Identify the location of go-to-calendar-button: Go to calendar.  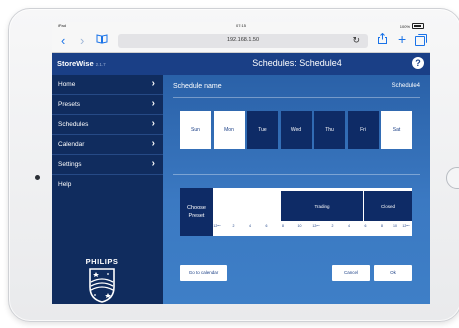
(203, 273).